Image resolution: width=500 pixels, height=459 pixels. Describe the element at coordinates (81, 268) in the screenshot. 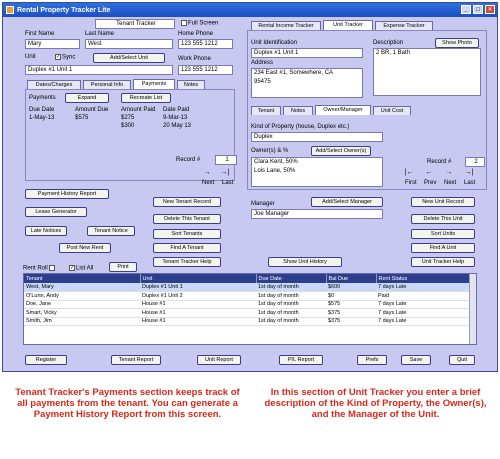

I see `list-all-checkbox: ✓ List All` at that location.